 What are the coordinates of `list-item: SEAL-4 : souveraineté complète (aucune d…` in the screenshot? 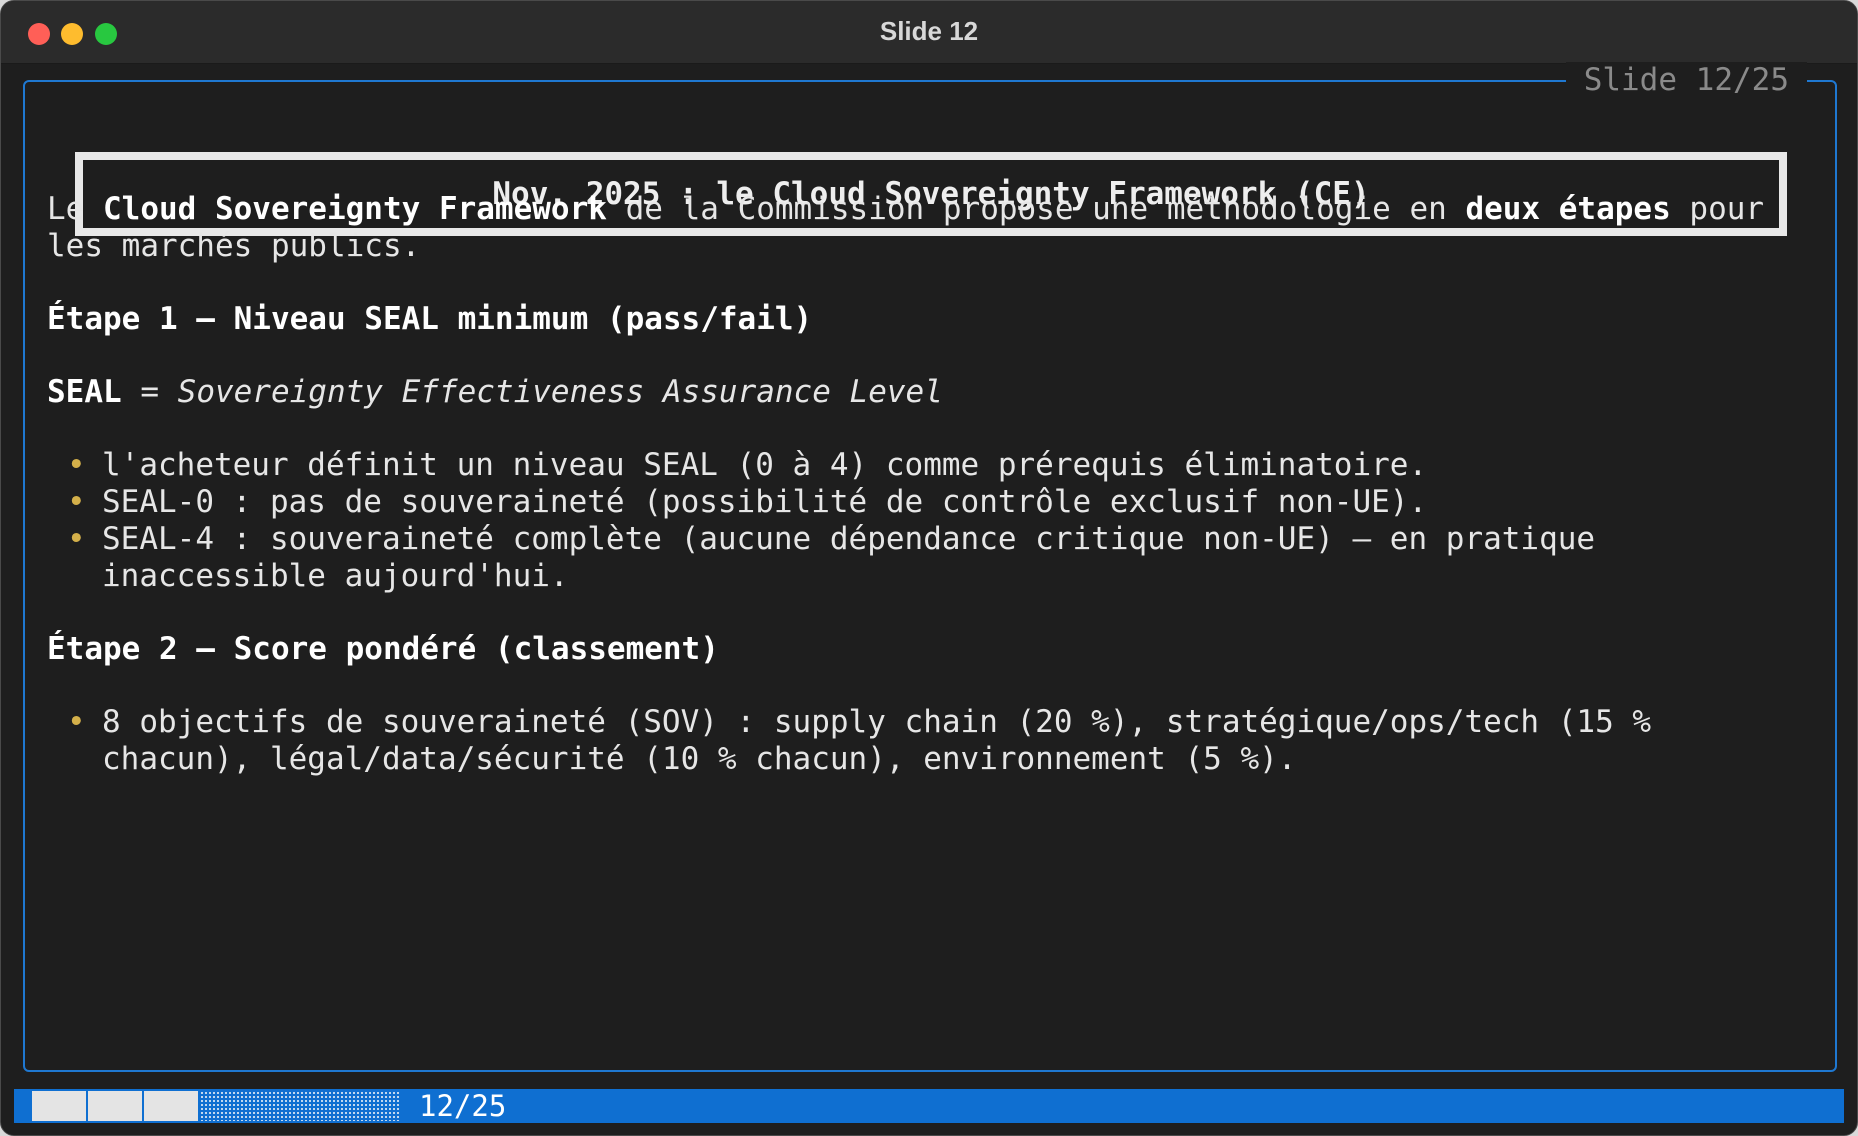 It's located at (907, 558).